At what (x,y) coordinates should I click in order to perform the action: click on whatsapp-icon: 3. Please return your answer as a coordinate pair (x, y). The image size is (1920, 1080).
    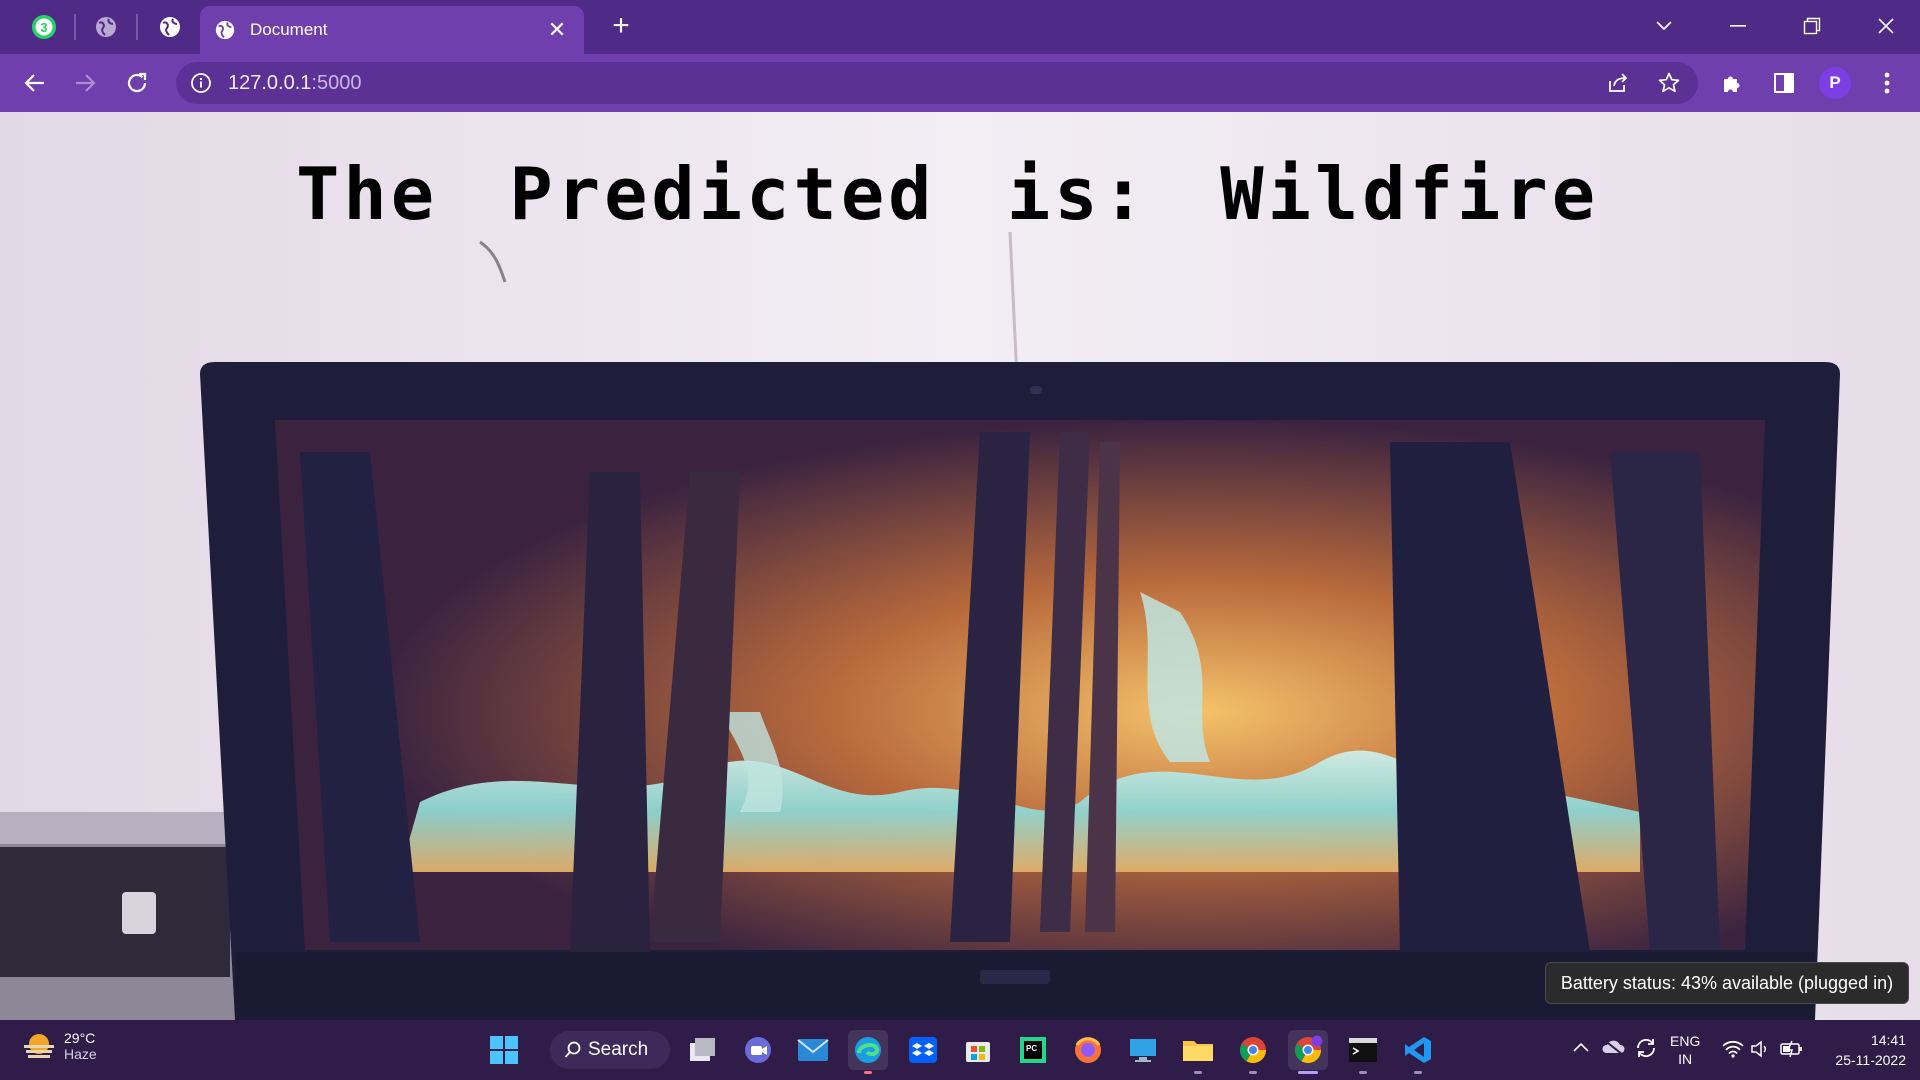
    Looking at the image, I should click on (44, 27).